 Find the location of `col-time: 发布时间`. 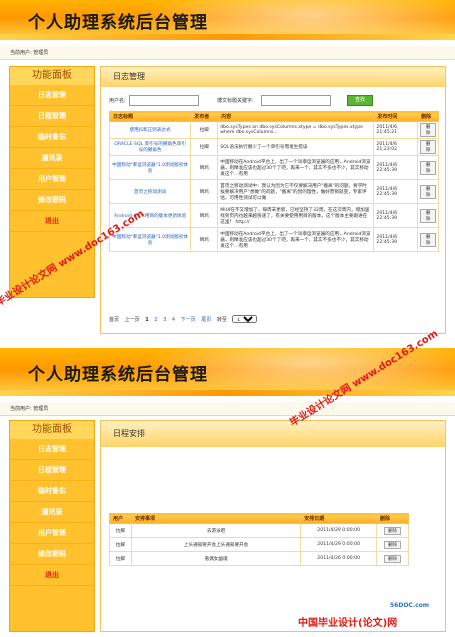

col-time: 发布时间 is located at coordinates (396, 116).